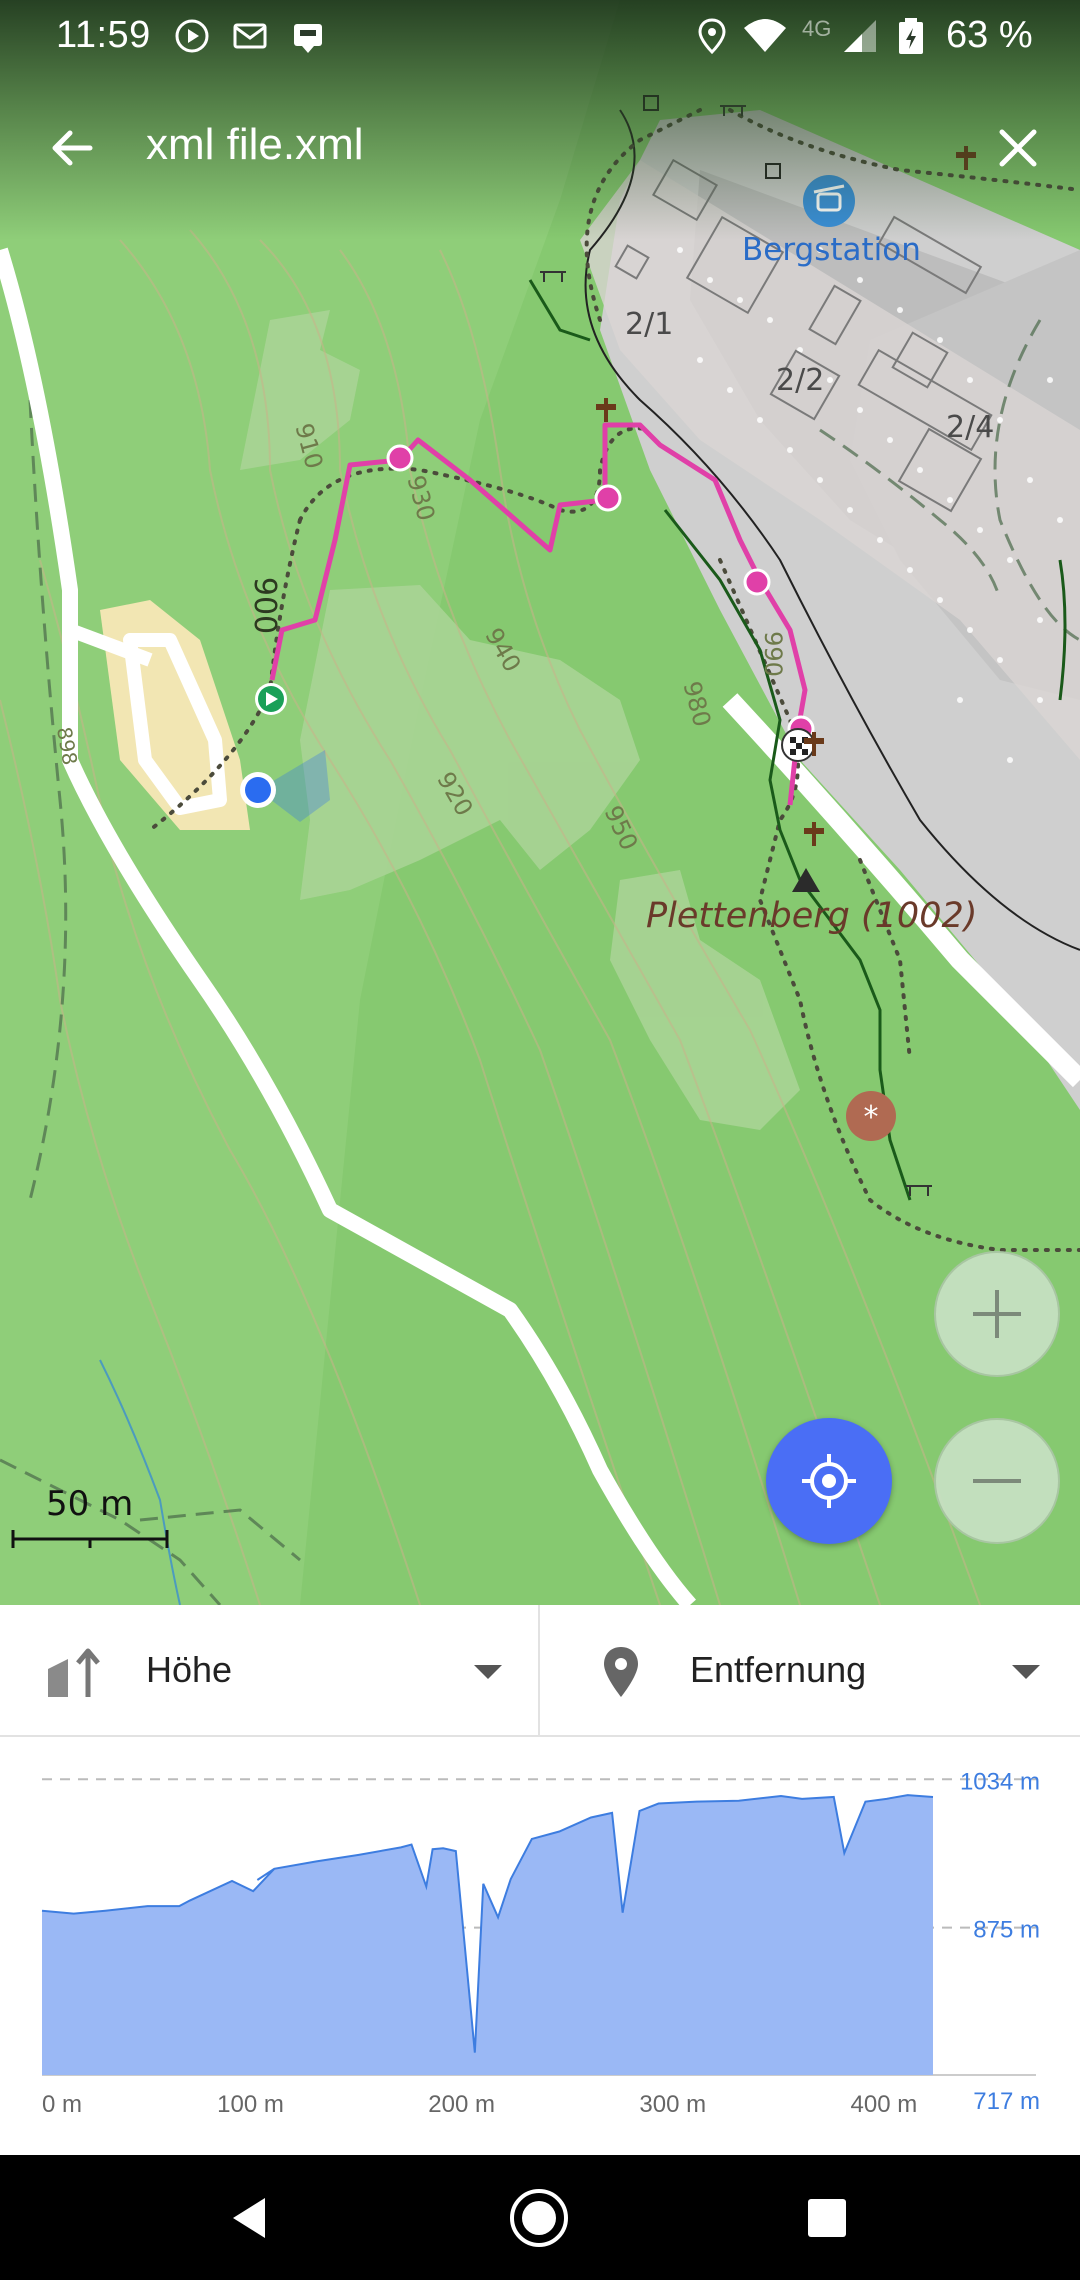 The width and height of the screenshot is (1080, 2280). I want to click on chart-y-tick-label: 717 m, so click(1006, 2101).